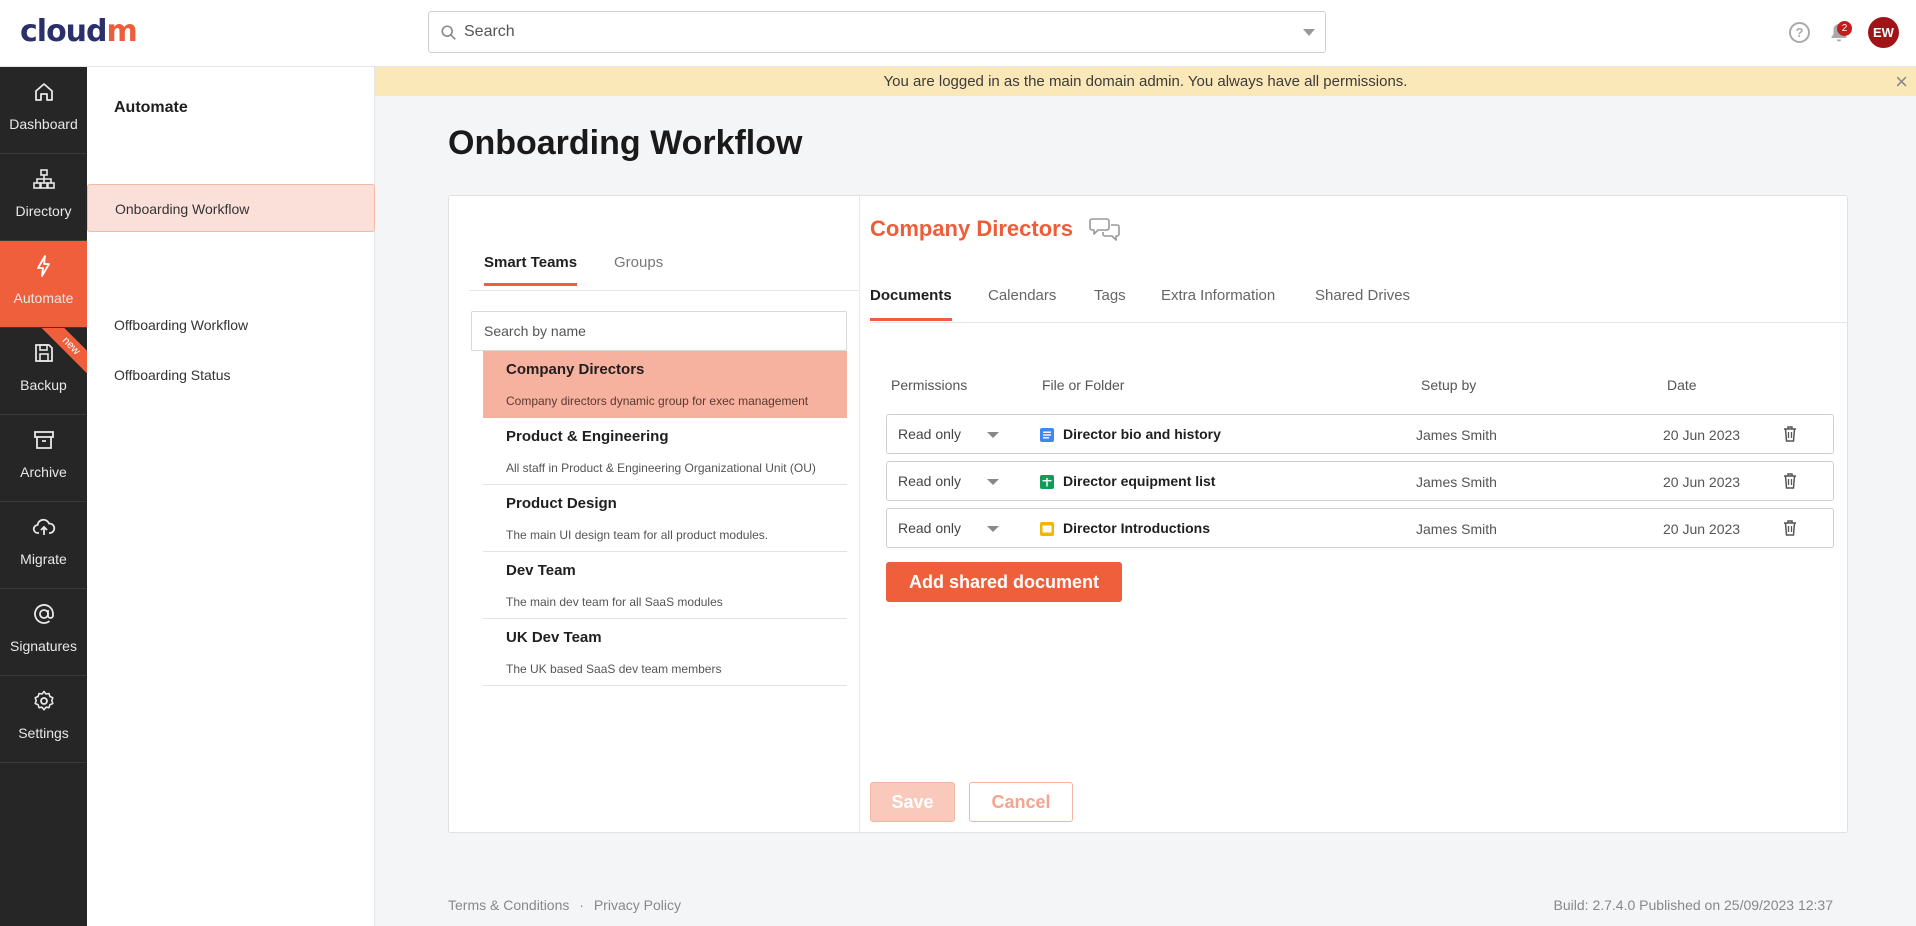 This screenshot has height=926, width=1916. I want to click on nav-migrate-label: Migrate, so click(43, 559).